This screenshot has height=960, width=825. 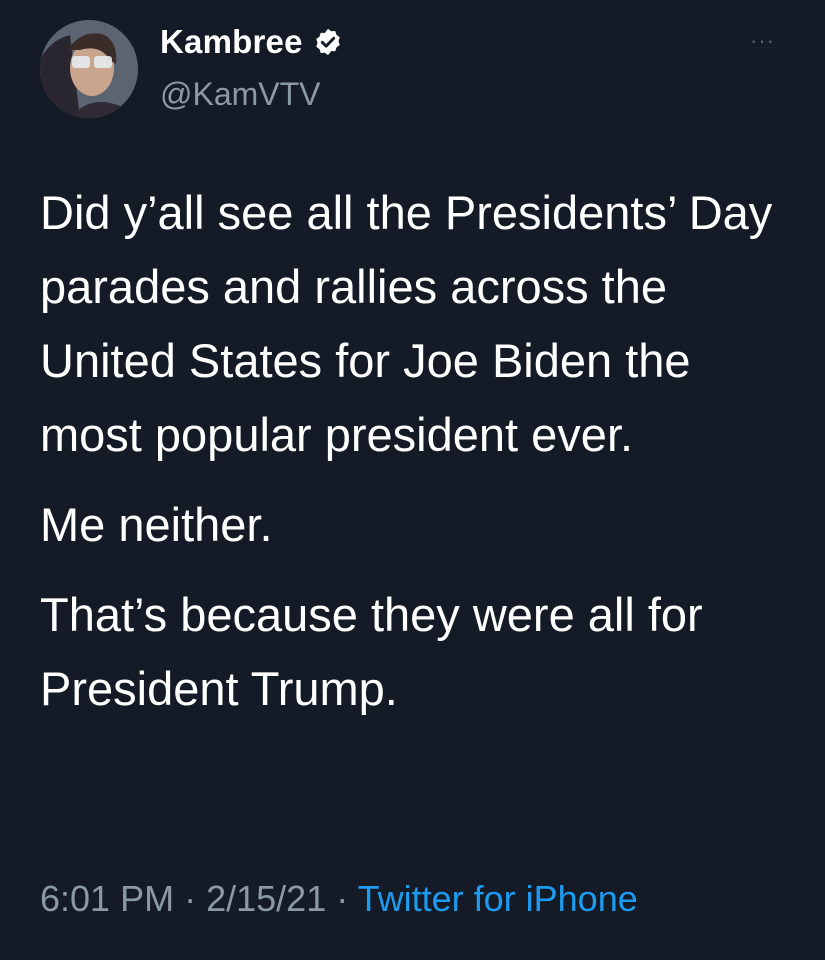 I want to click on tweet-source-link: Twitter for iPhone, so click(x=498, y=898).